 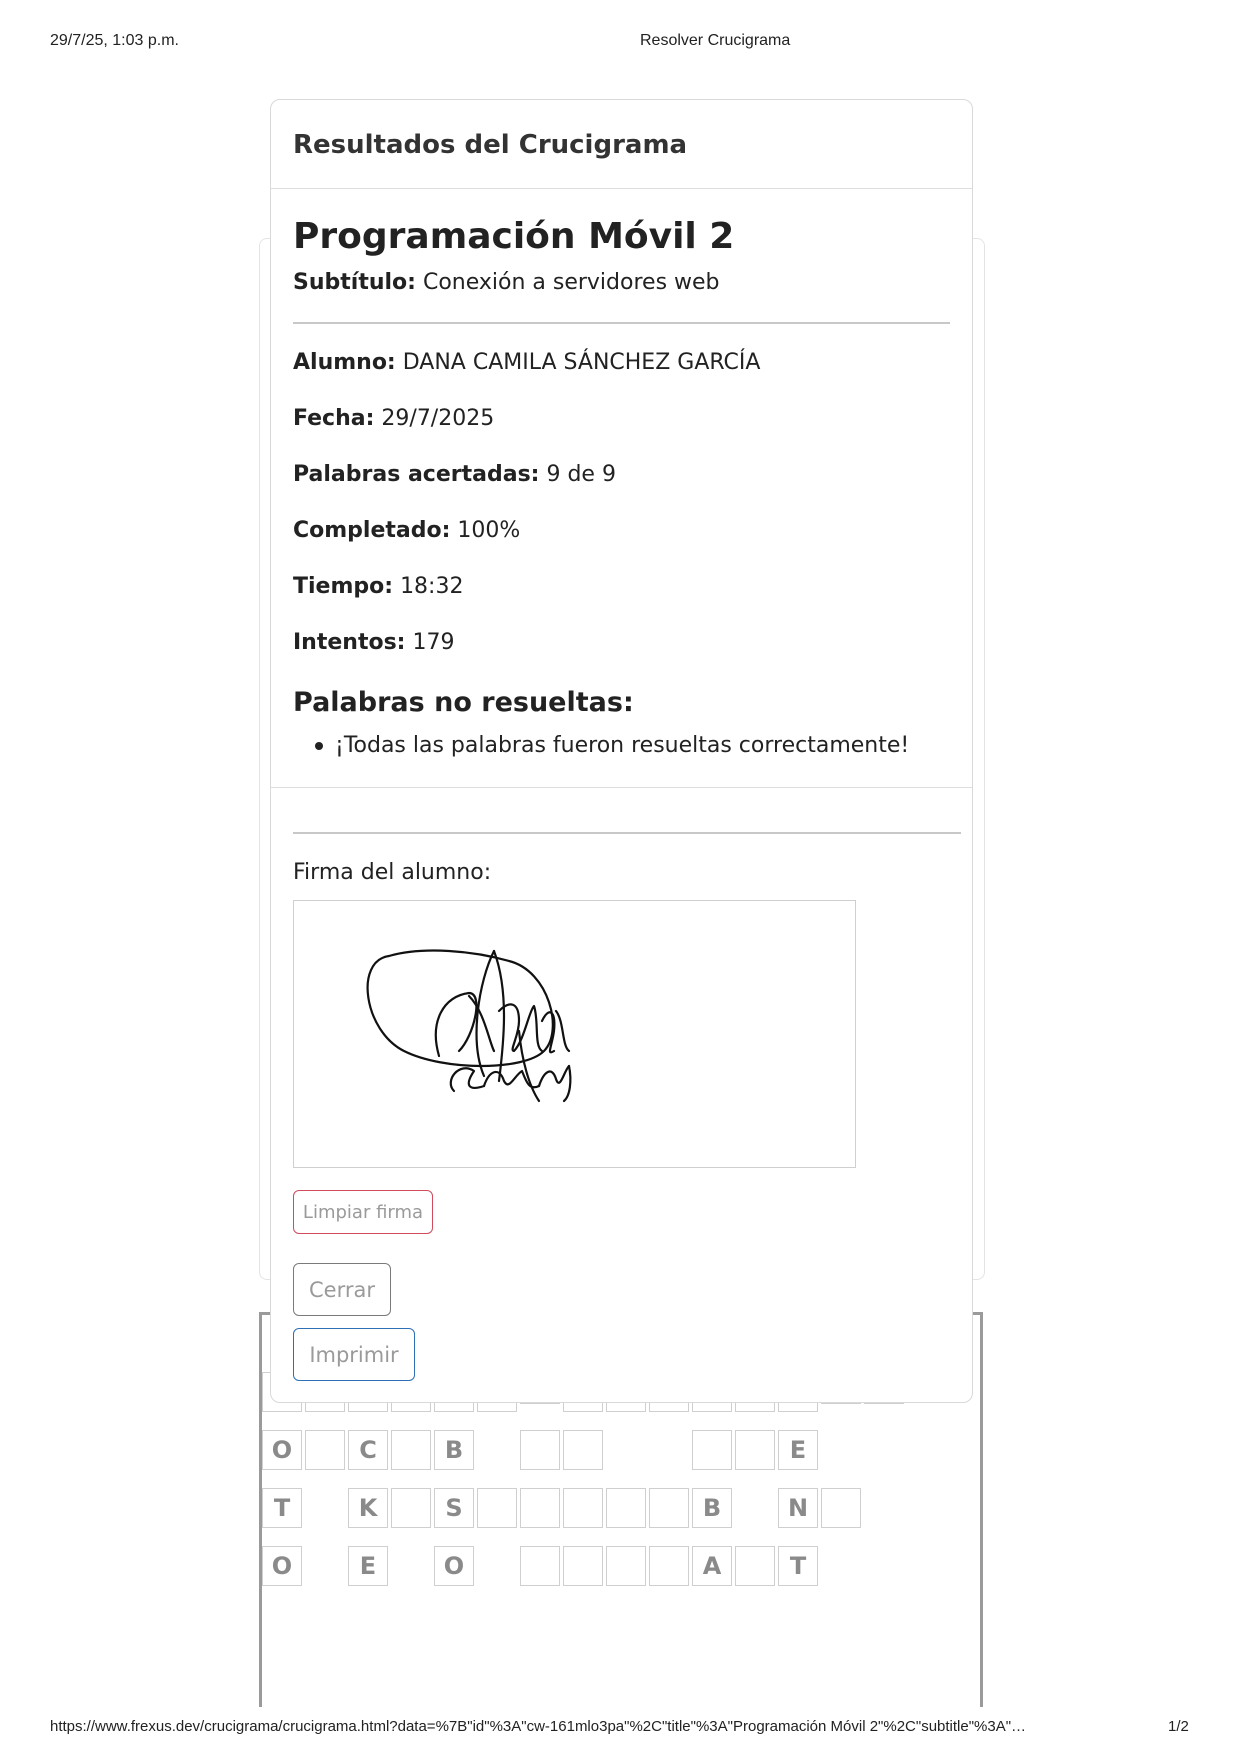 What do you see at coordinates (114, 40) in the screenshot?
I see `print-datetime: 29/7/25, 1:03 p.m.` at bounding box center [114, 40].